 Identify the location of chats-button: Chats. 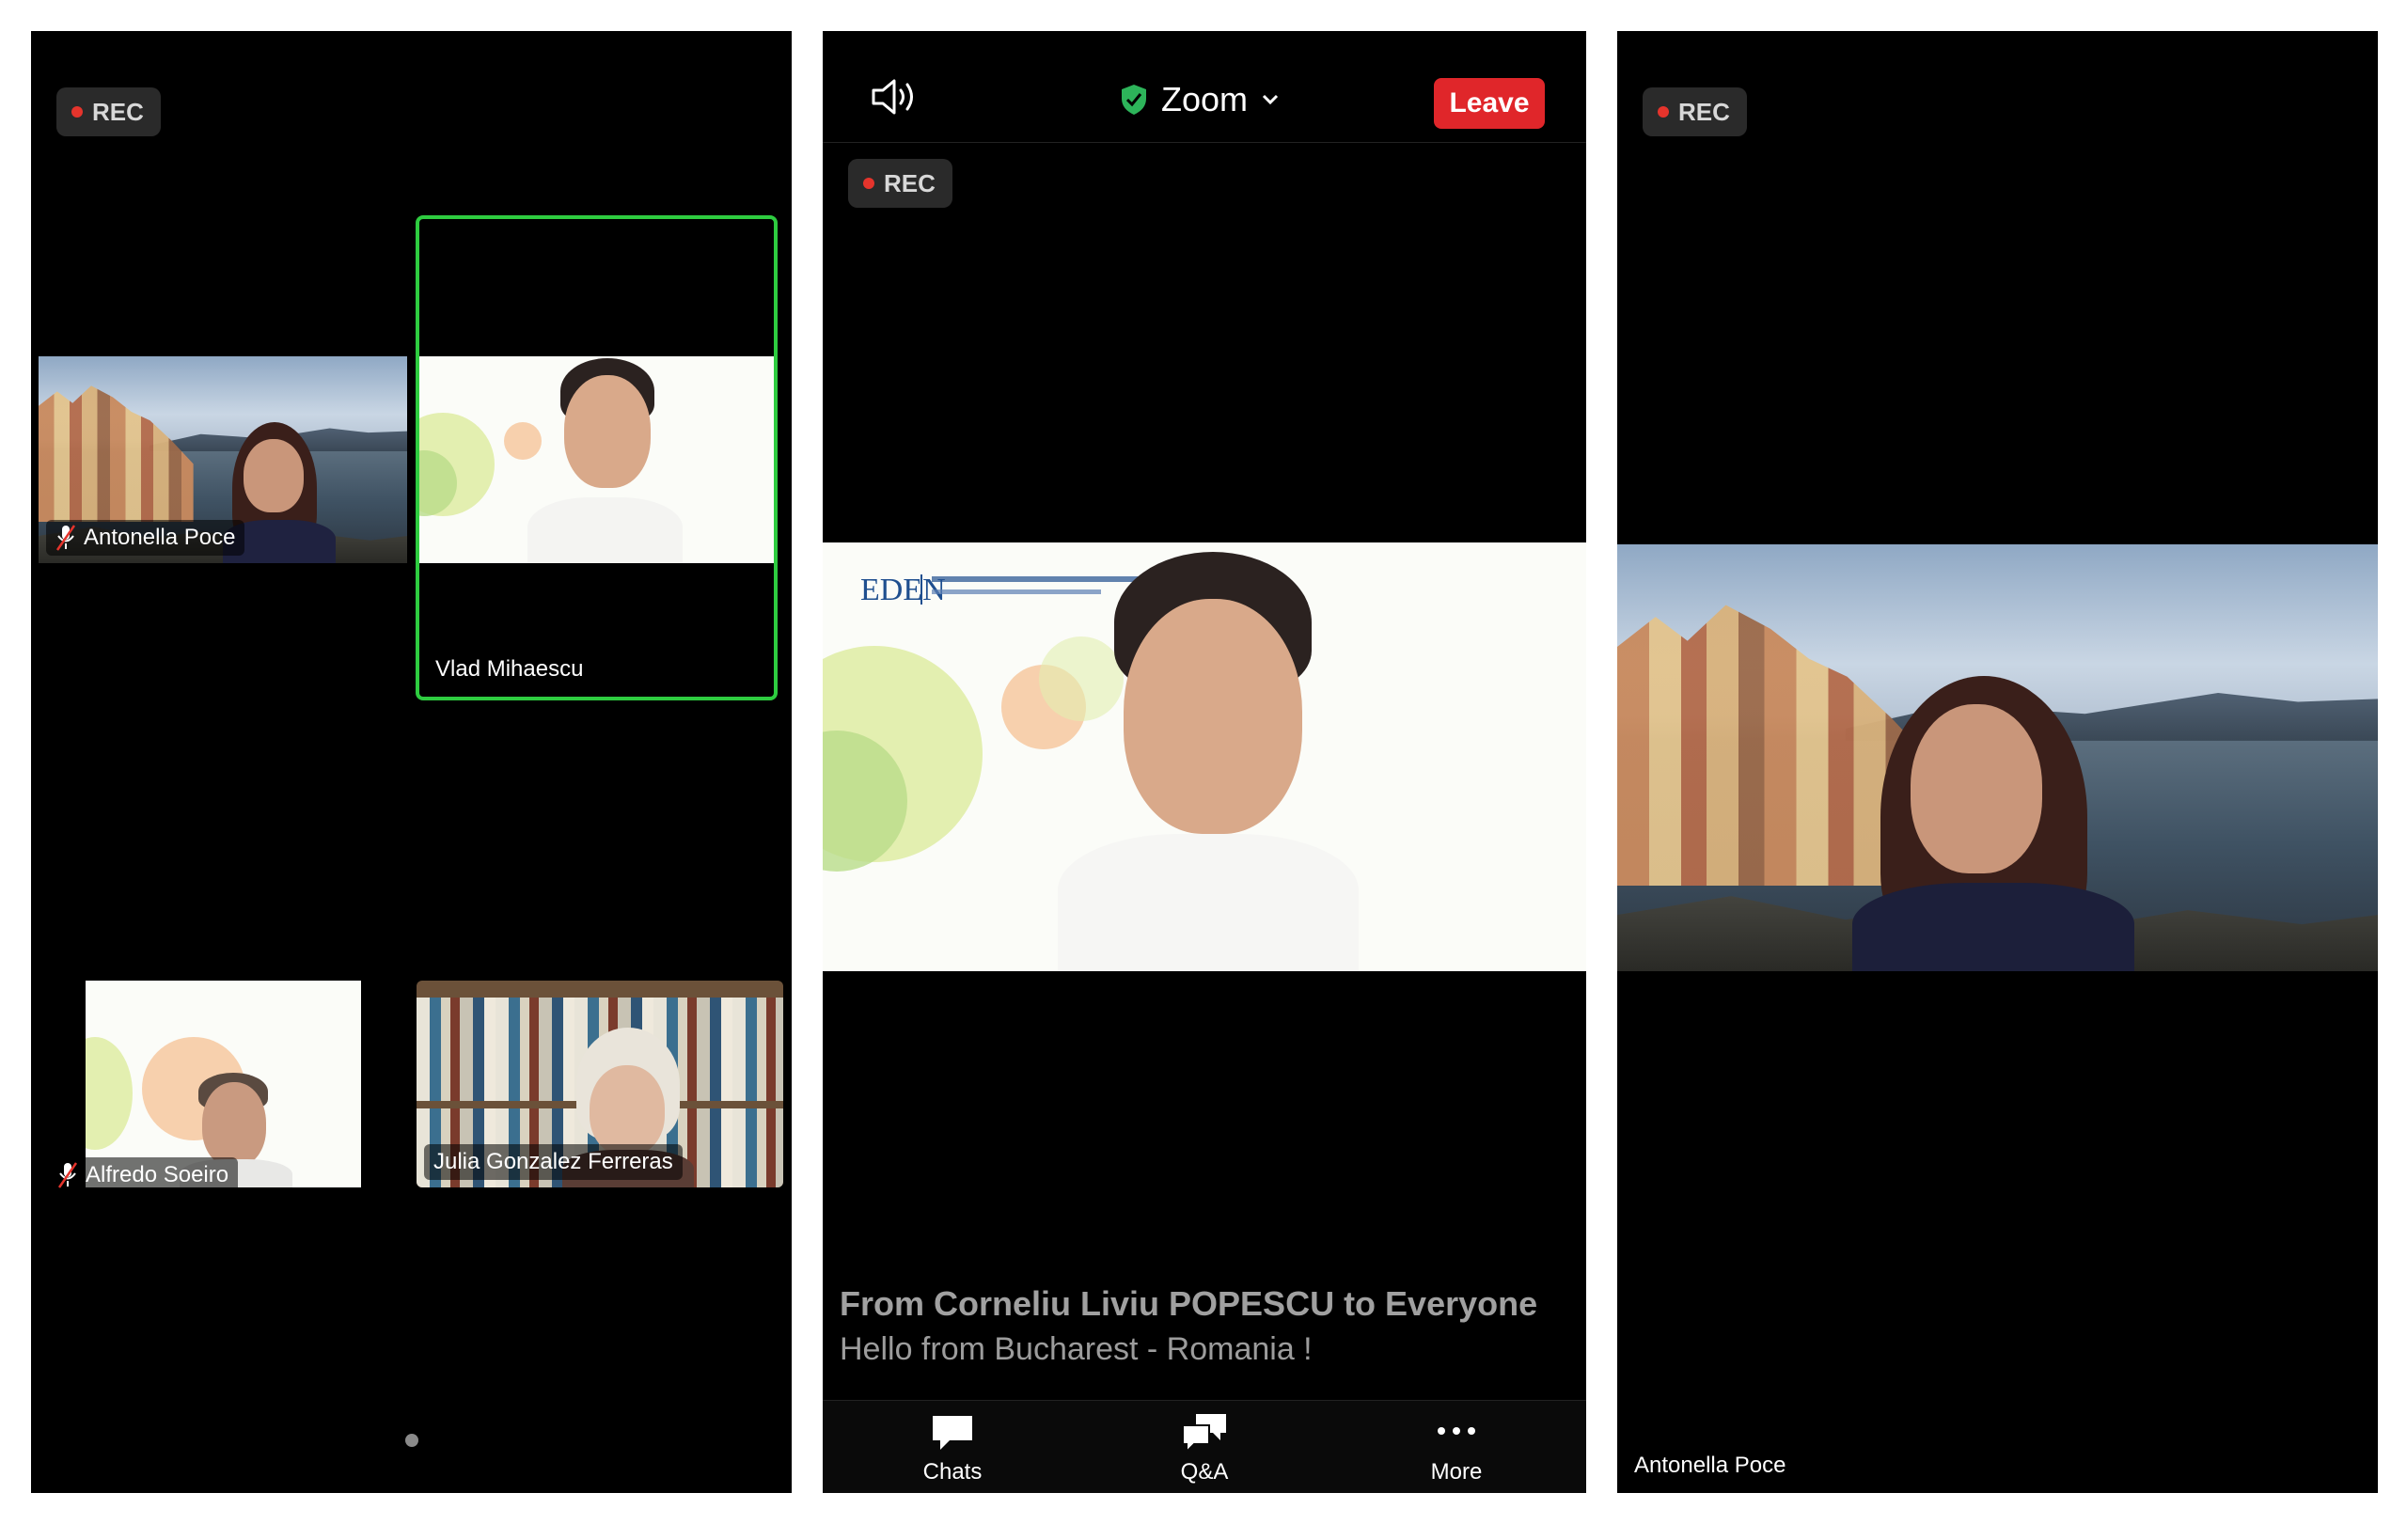
(952, 1448).